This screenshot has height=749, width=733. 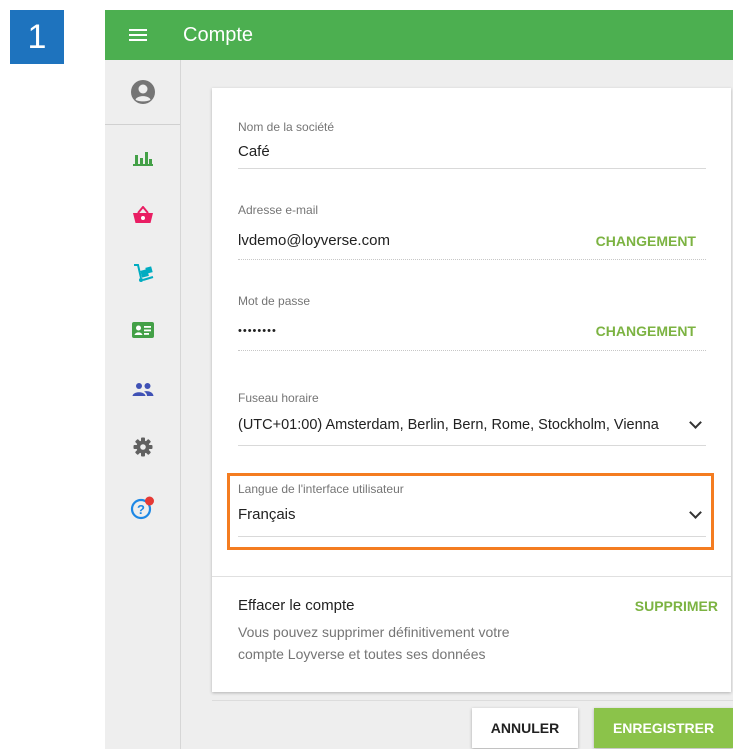 What do you see at coordinates (646, 241) in the screenshot?
I see `change-email-button: CHANGEMENT` at bounding box center [646, 241].